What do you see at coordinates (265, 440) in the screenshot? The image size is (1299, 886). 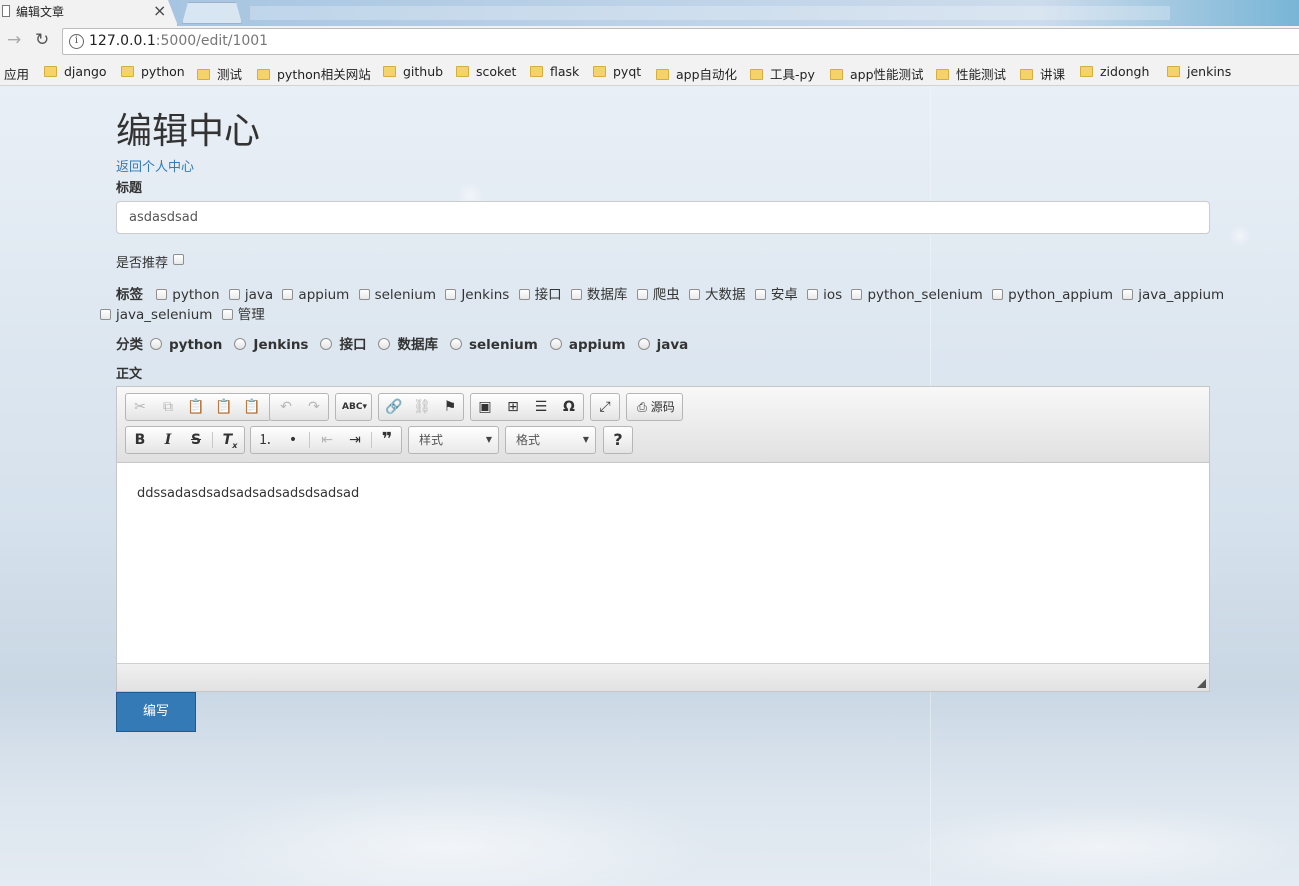 I see `numbered-list-icon: ⒈` at bounding box center [265, 440].